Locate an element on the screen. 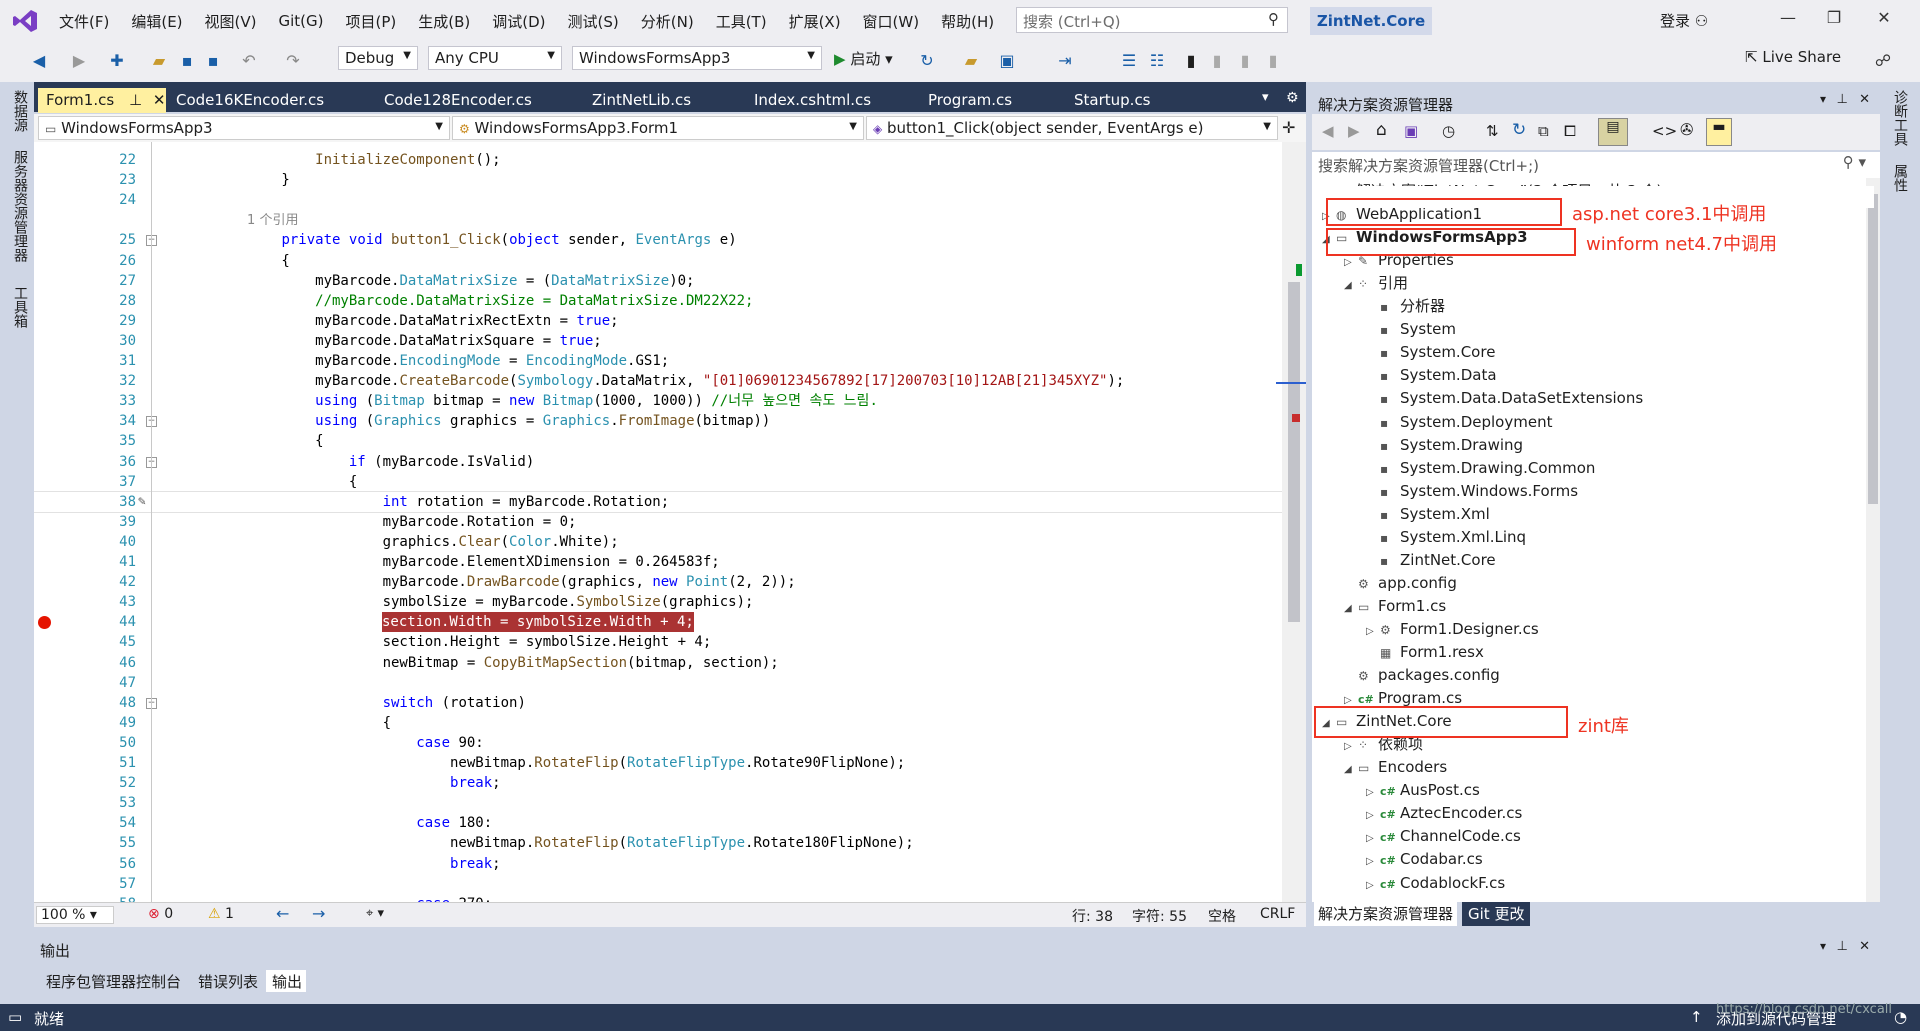 Image resolution: width=1920 pixels, height=1031 pixels. step-icon: ⇥ is located at coordinates (1065, 61).